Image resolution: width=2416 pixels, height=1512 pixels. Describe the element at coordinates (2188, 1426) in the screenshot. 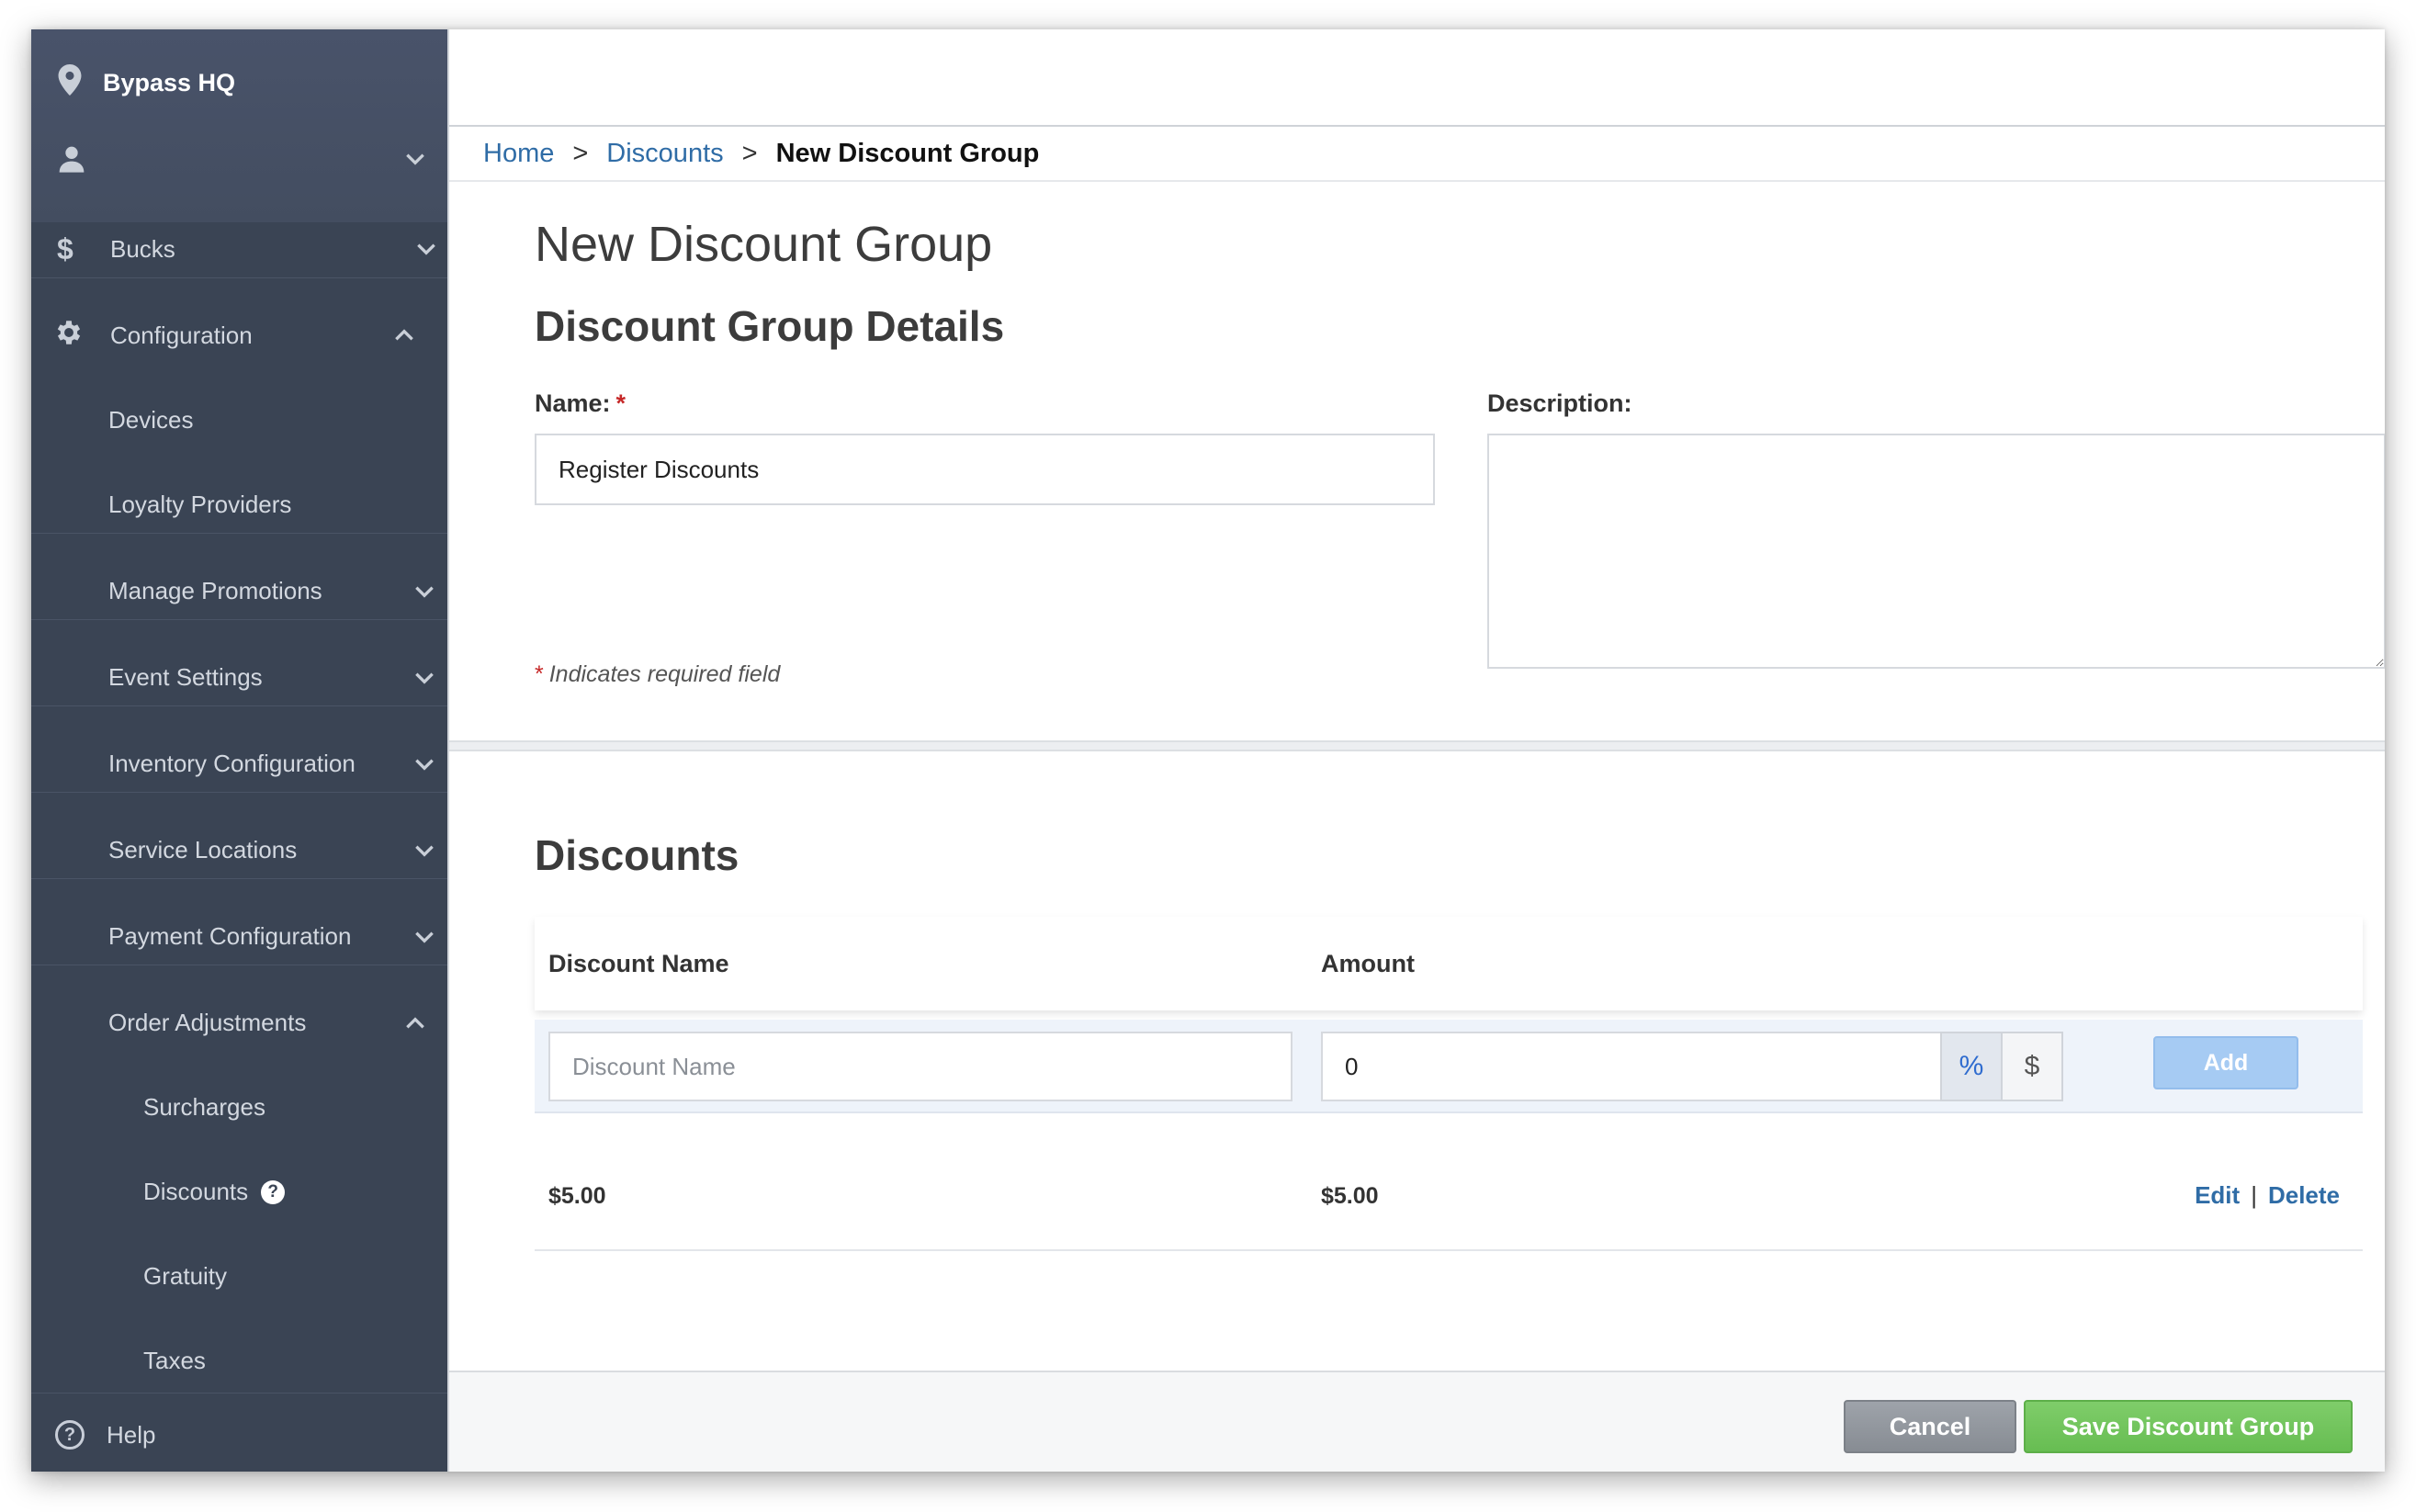

I see `save-discount-group-button: Save Discount Group` at that location.